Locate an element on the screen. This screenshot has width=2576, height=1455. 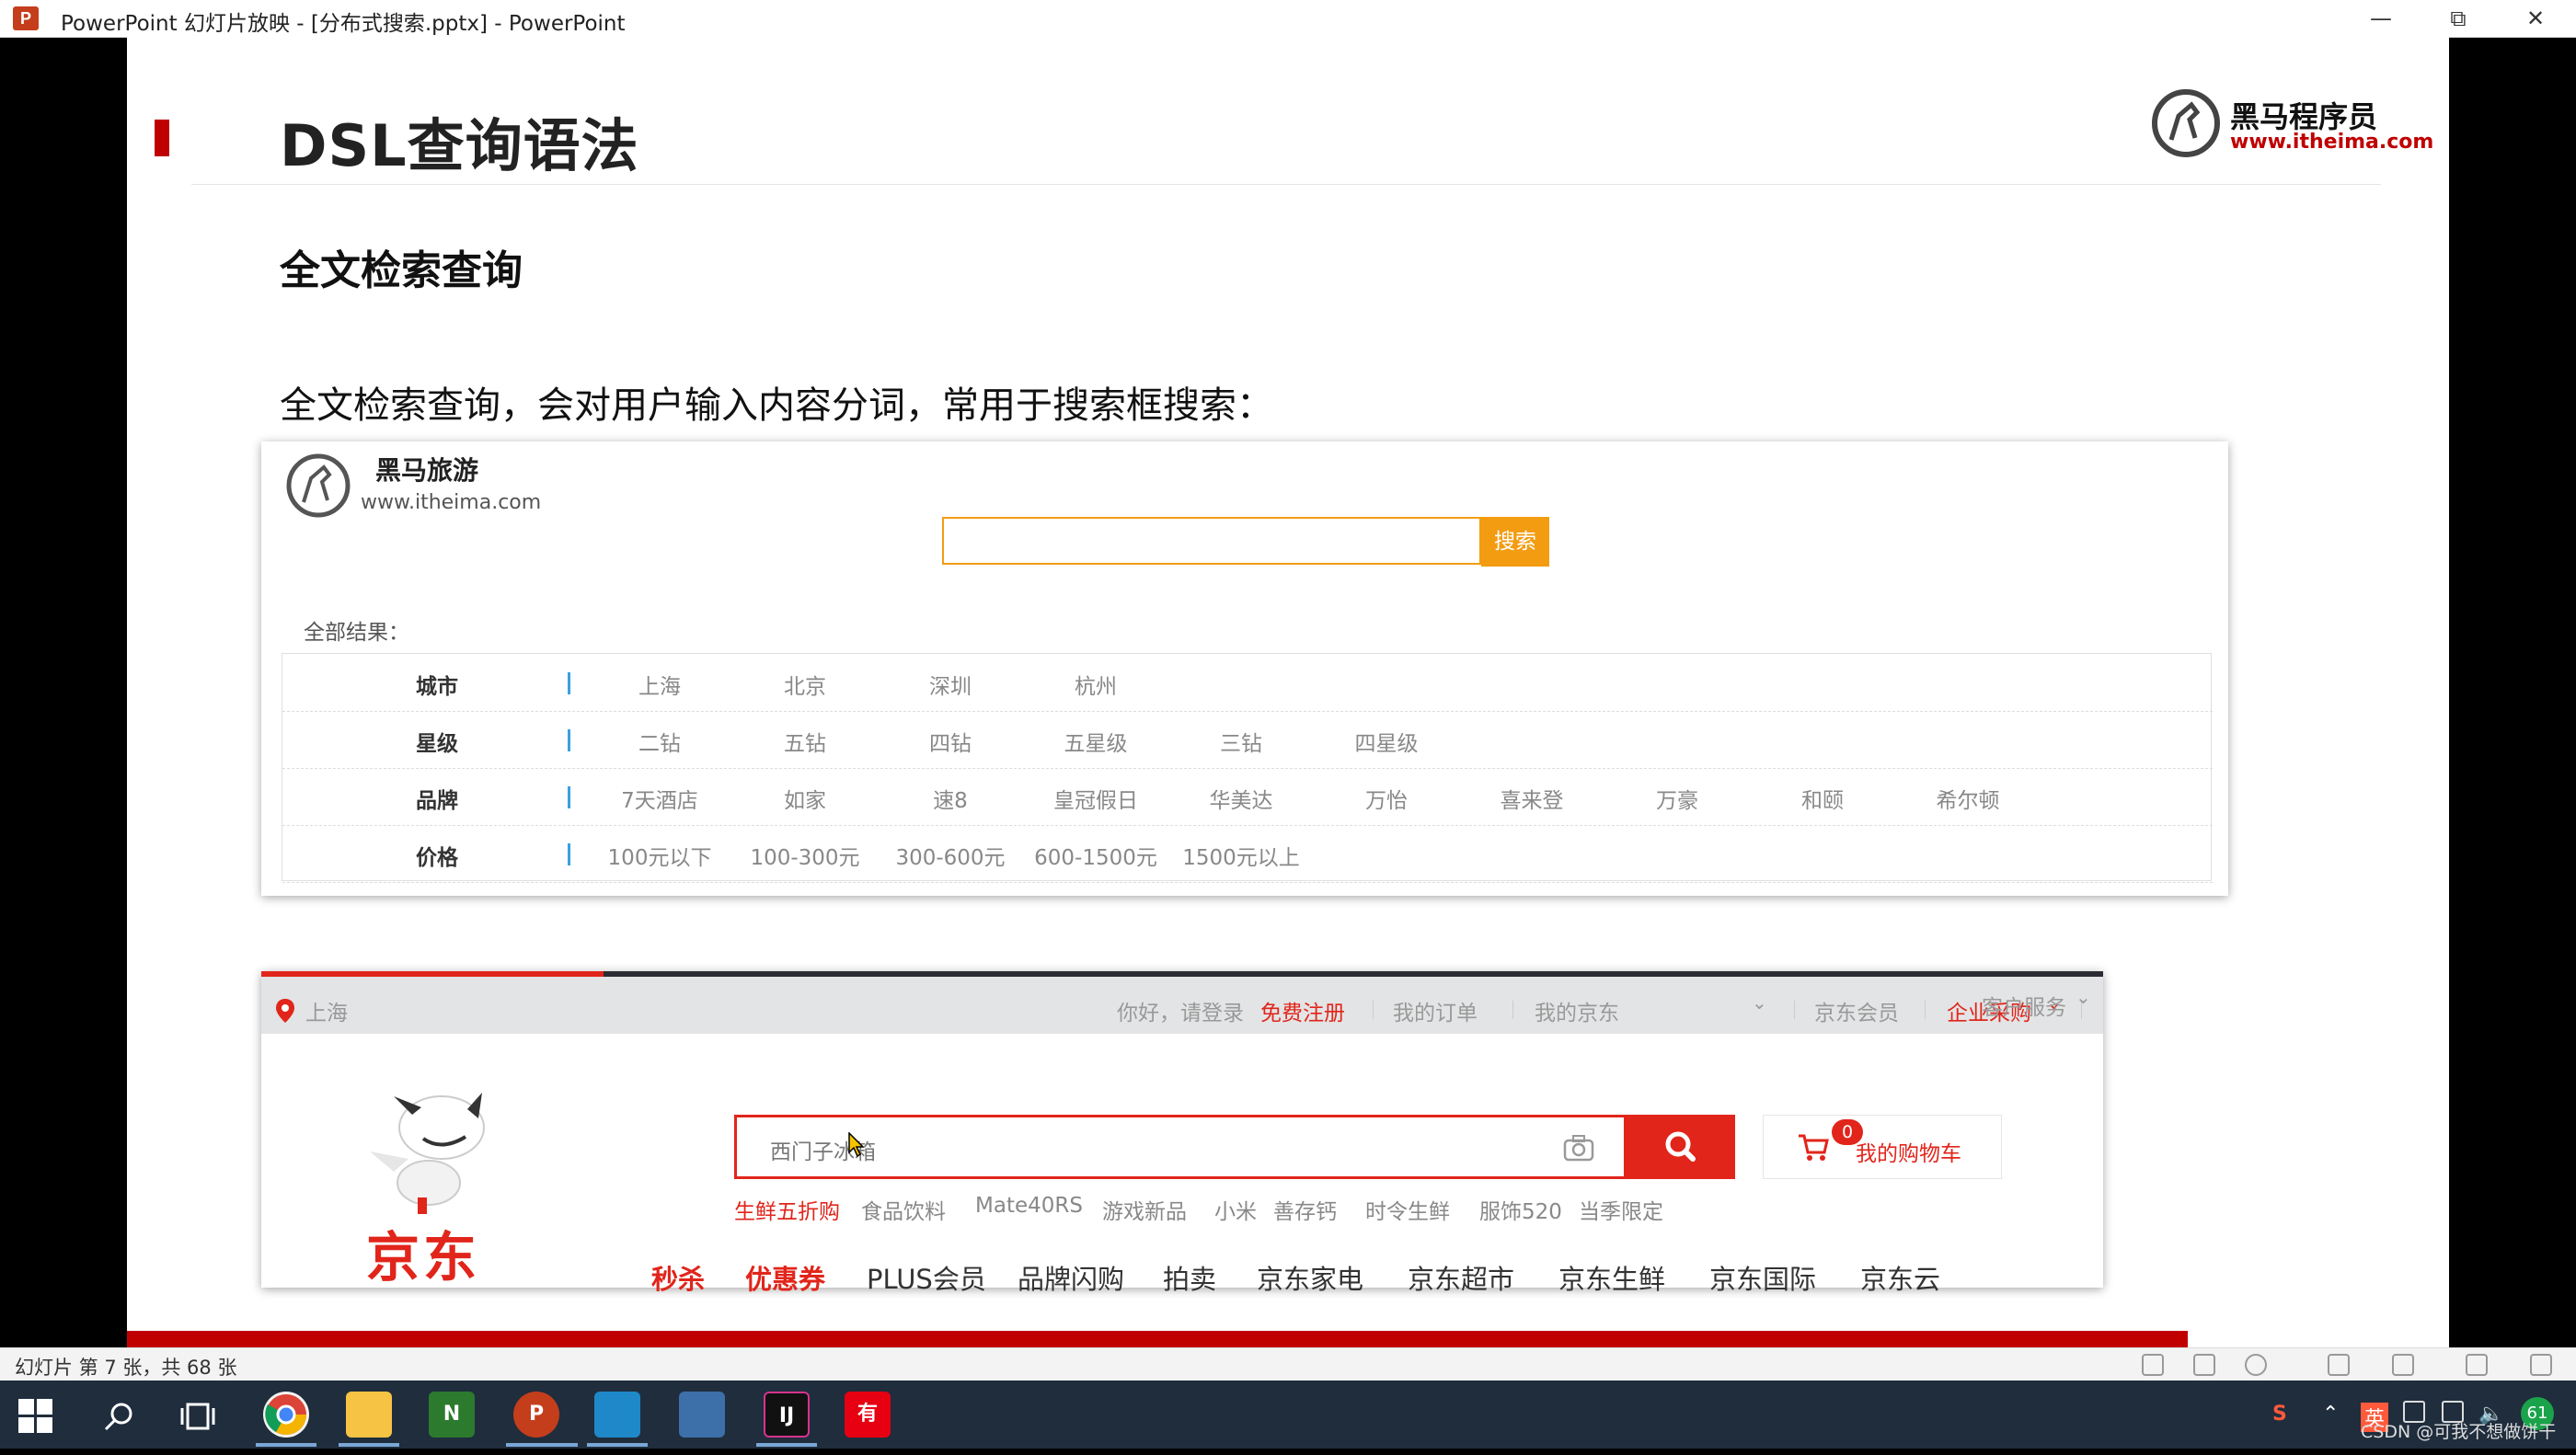
jd-menu-item: 拍卖 is located at coordinates (1189, 1277).